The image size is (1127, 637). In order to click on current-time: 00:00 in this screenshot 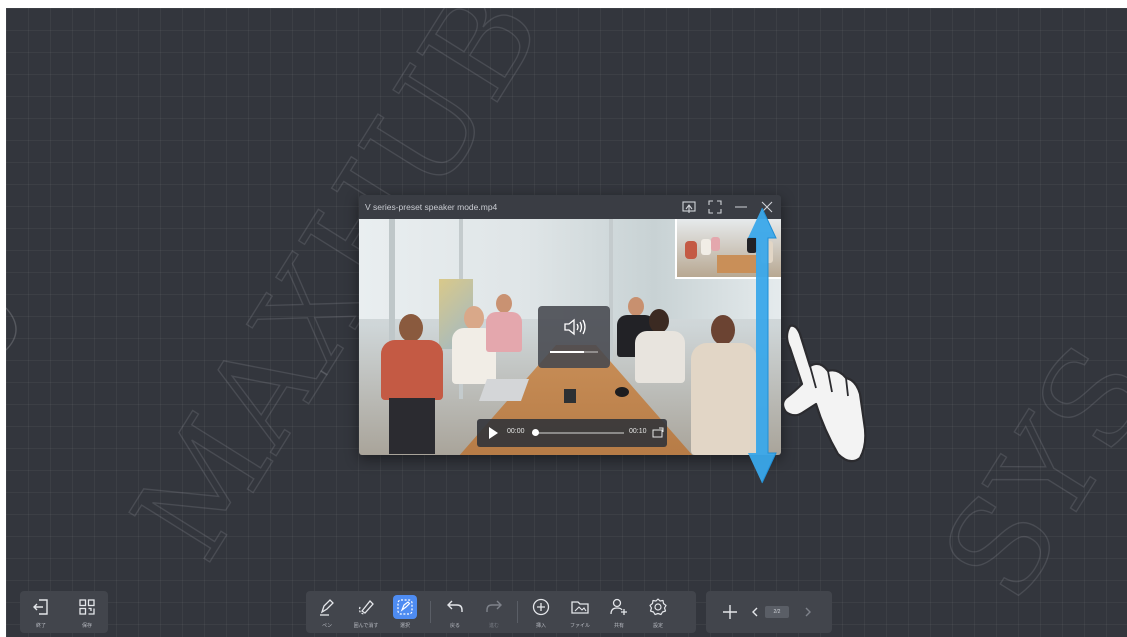, I will do `click(516, 431)`.